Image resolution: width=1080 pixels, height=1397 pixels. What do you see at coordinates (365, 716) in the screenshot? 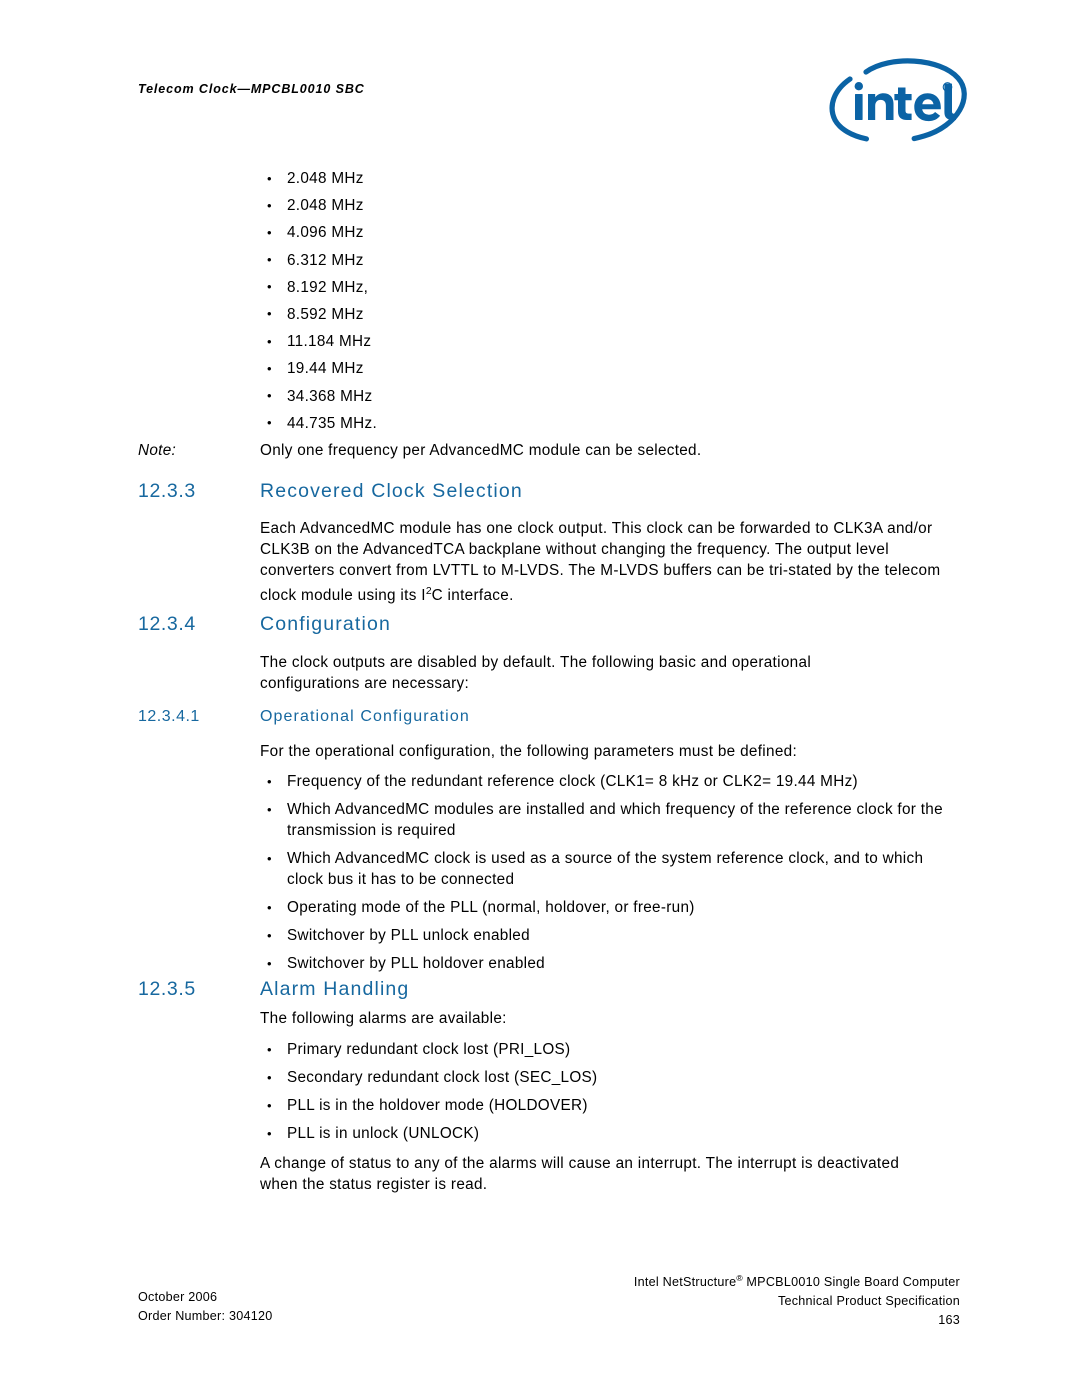
I see `subsection-title: Operational Configuration` at bounding box center [365, 716].